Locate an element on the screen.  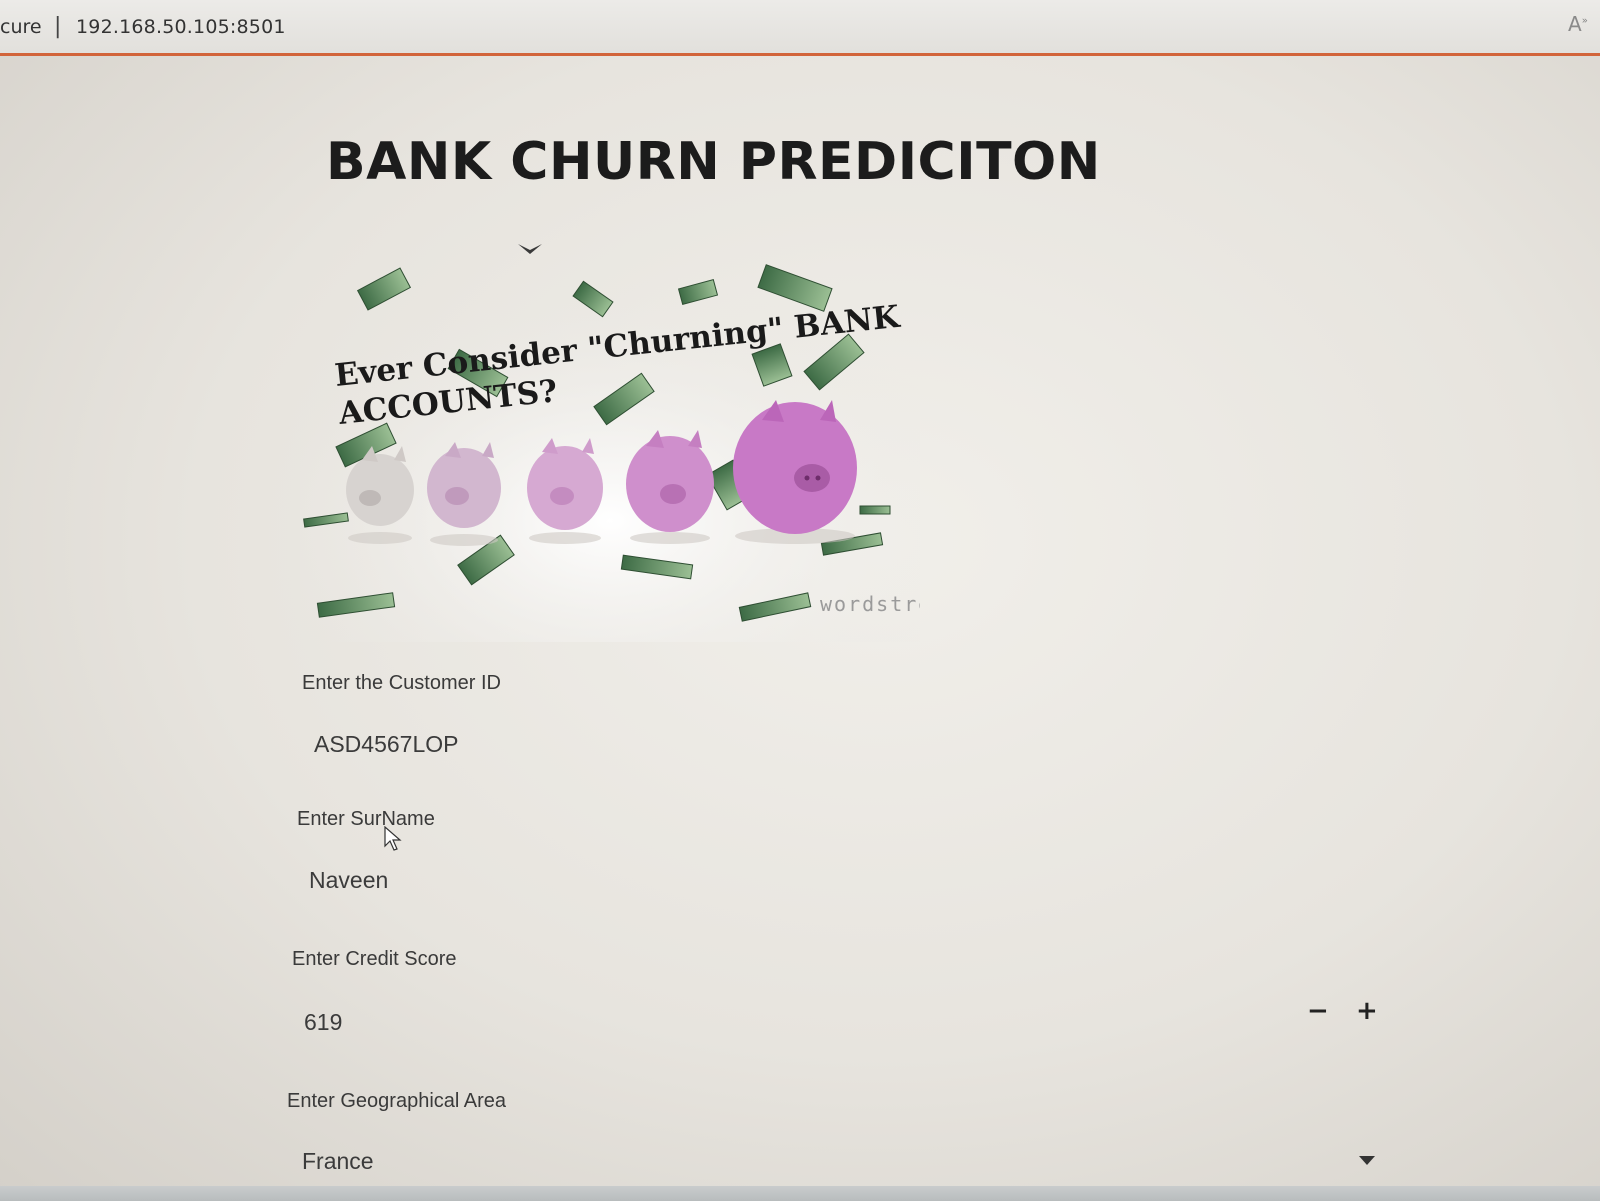
page-title: BANK CHURN PREDICITON is located at coordinates (713, 162).